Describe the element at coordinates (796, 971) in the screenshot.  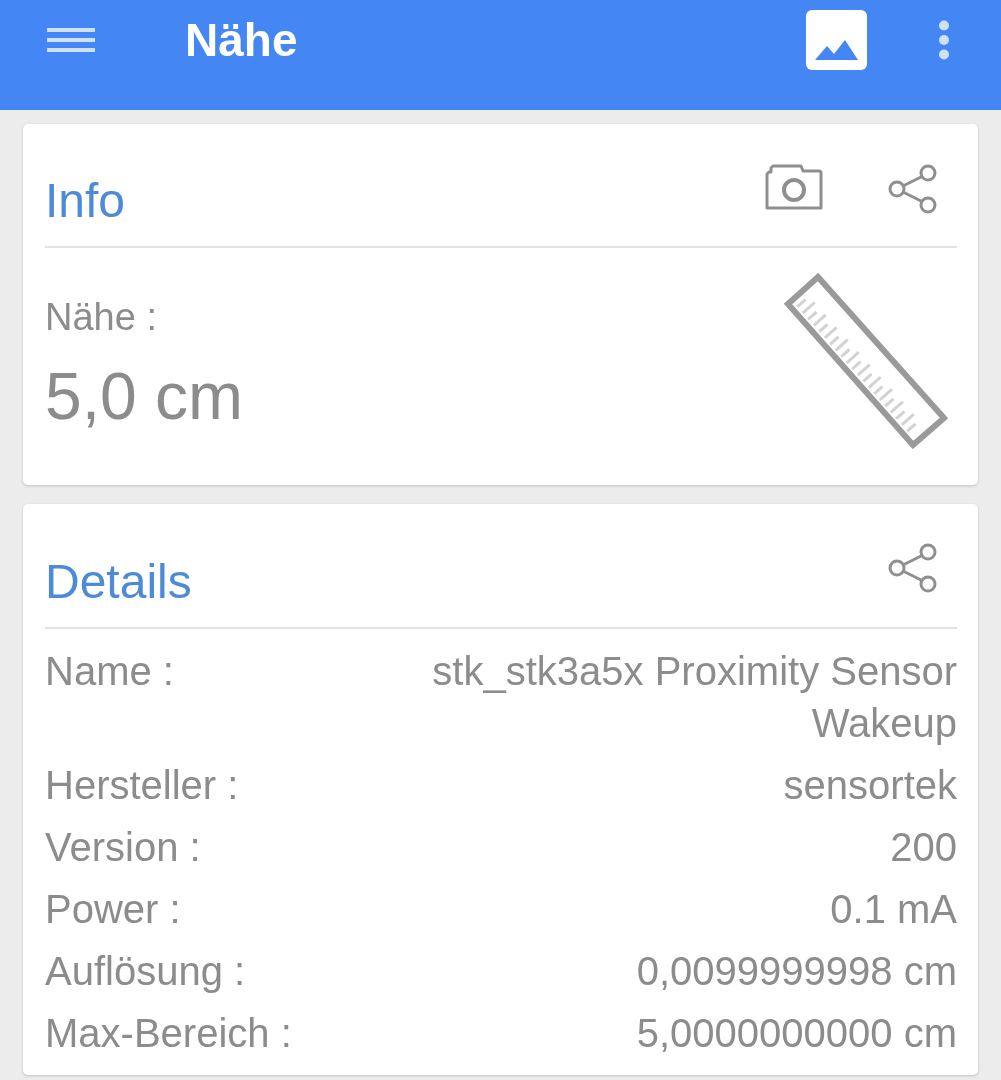
I see `detail-value: 0,0099999998 cm` at that location.